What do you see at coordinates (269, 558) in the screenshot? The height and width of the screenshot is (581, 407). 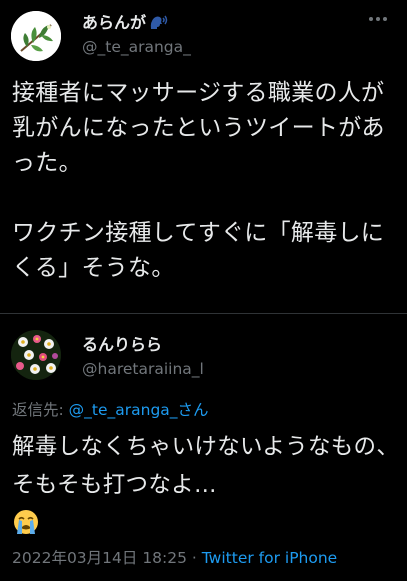 I see `source-link: Twitter for iPhone` at bounding box center [269, 558].